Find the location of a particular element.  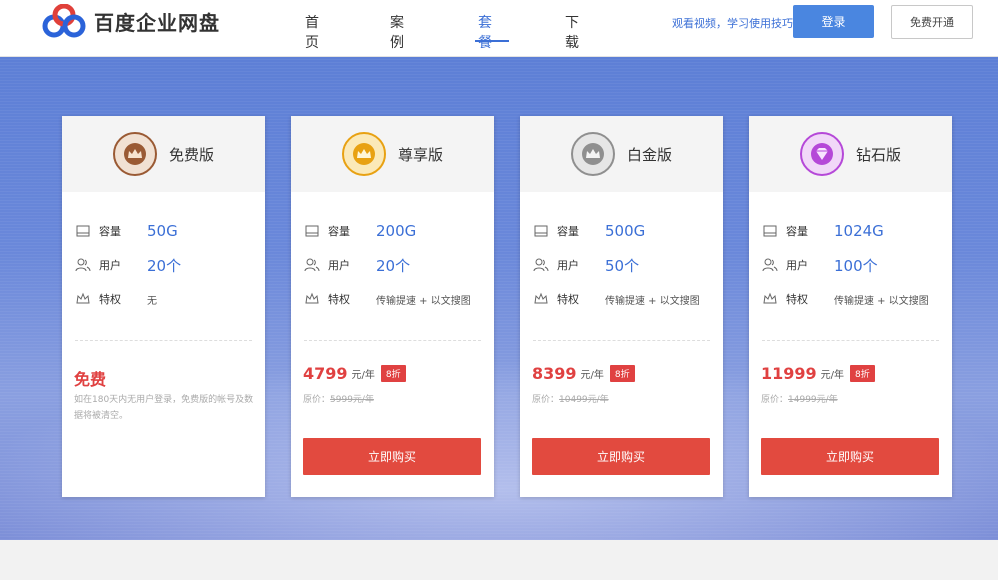

price-value: 11999 is located at coordinates (789, 373).